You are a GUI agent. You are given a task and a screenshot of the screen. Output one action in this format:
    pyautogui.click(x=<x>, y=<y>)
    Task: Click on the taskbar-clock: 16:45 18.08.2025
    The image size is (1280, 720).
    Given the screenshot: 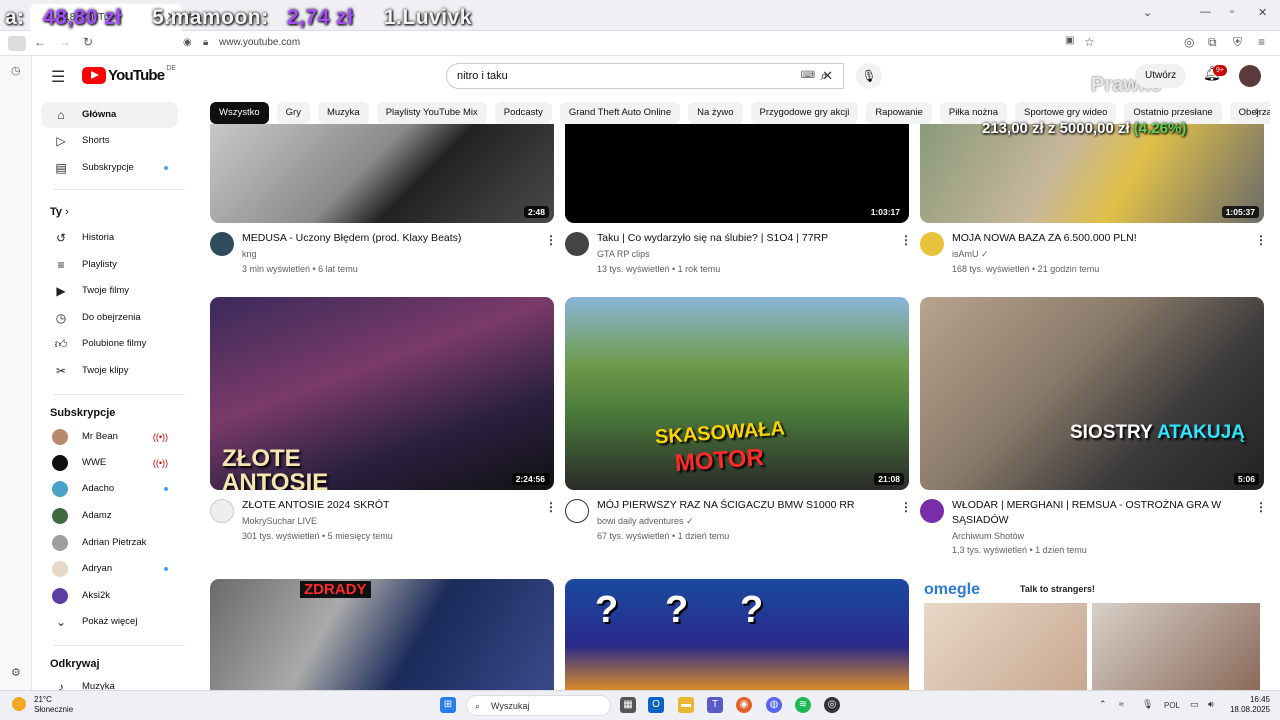 What is the action you would take?
    pyautogui.click(x=1249, y=705)
    